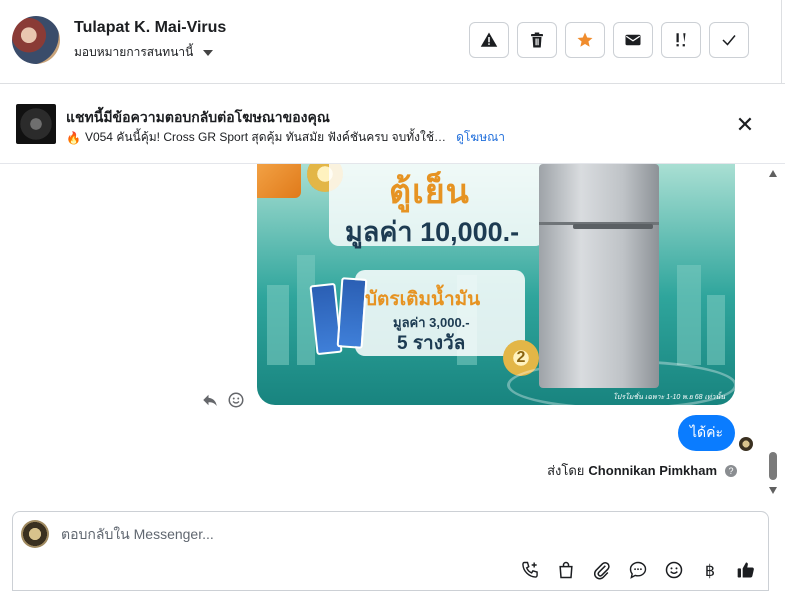 This screenshot has height=591, width=785. I want to click on phone-plus-icon, so click(530, 569).